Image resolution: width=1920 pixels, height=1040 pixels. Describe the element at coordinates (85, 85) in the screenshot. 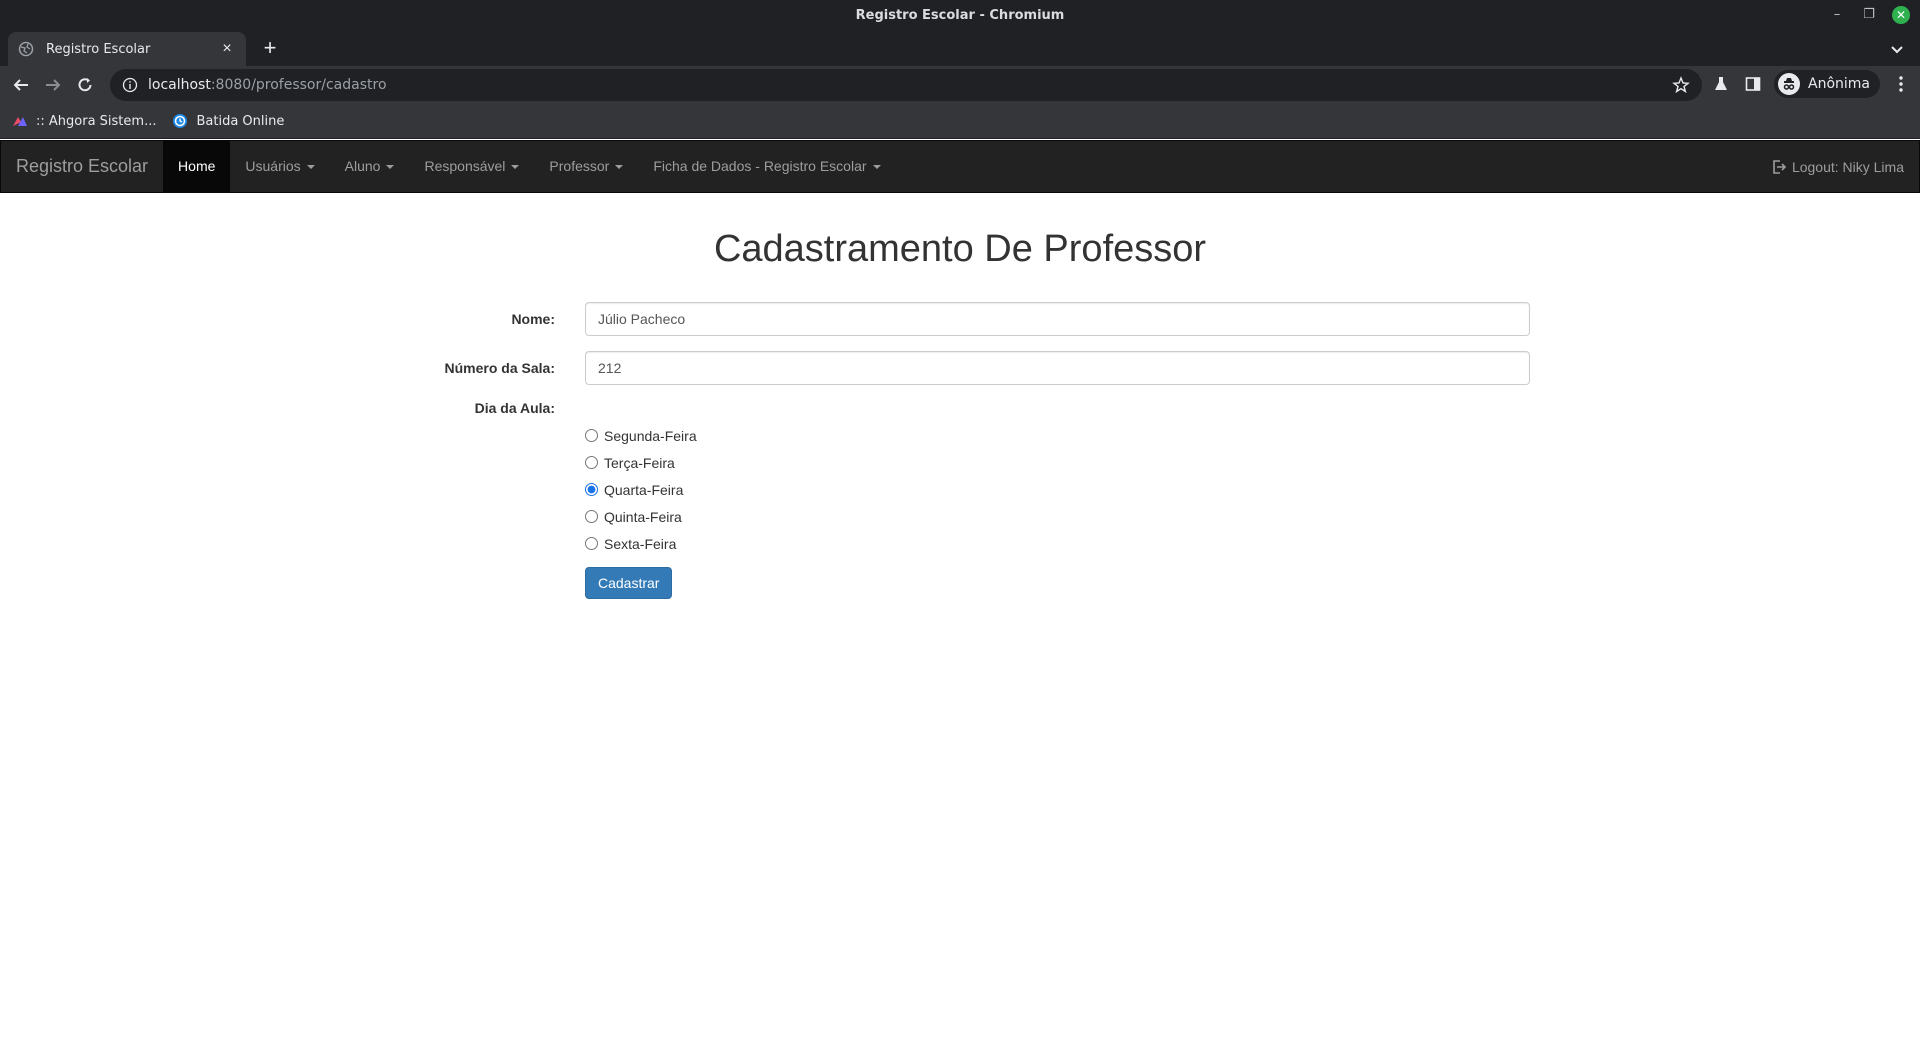

I see `reload-icon` at that location.